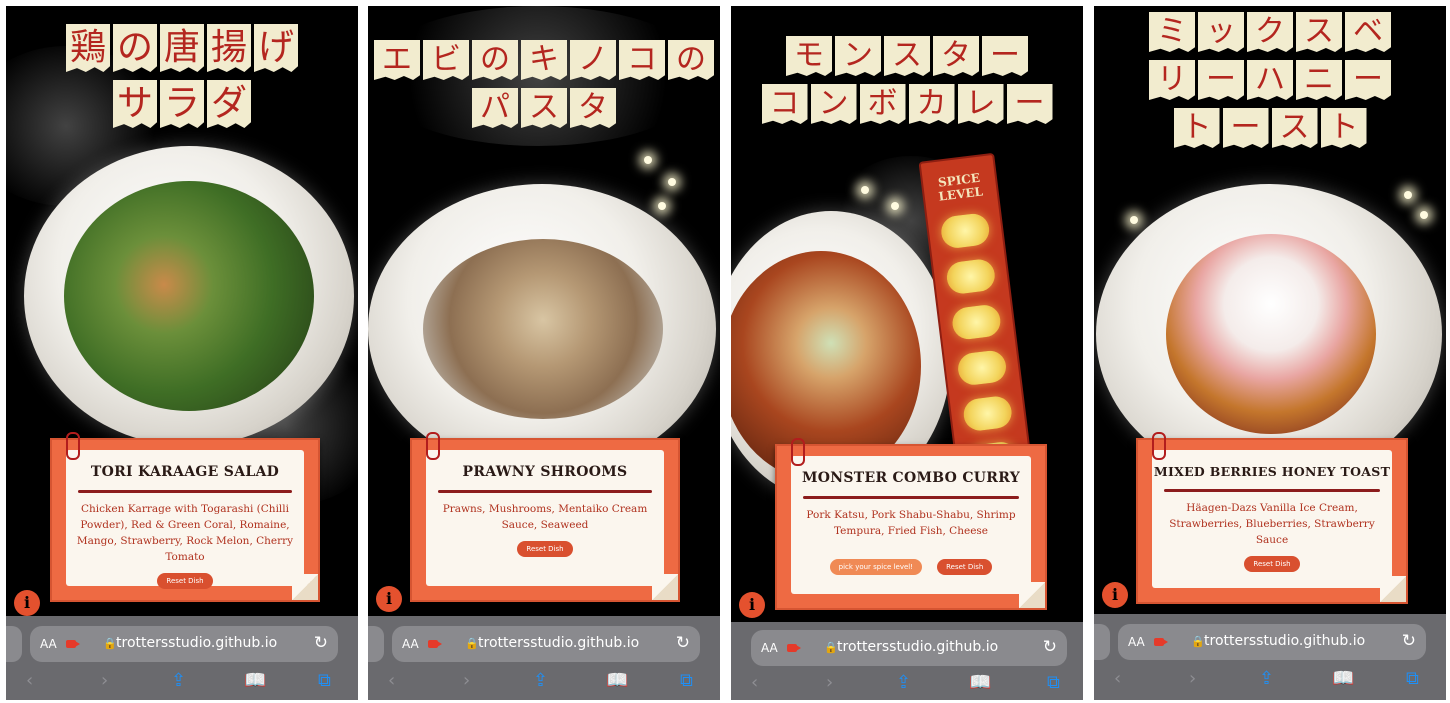 Image resolution: width=1450 pixels, height=703 pixels. What do you see at coordinates (1271, 334) in the screenshot?
I see `honey-toast-food` at bounding box center [1271, 334].